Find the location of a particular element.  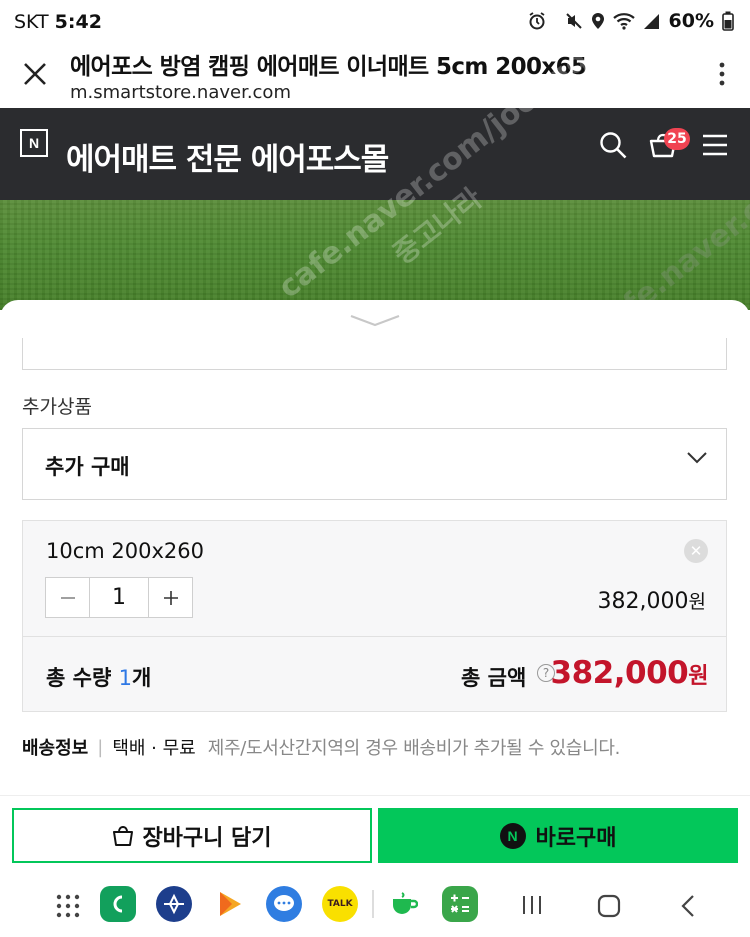

product-image-banner is located at coordinates (375, 255).